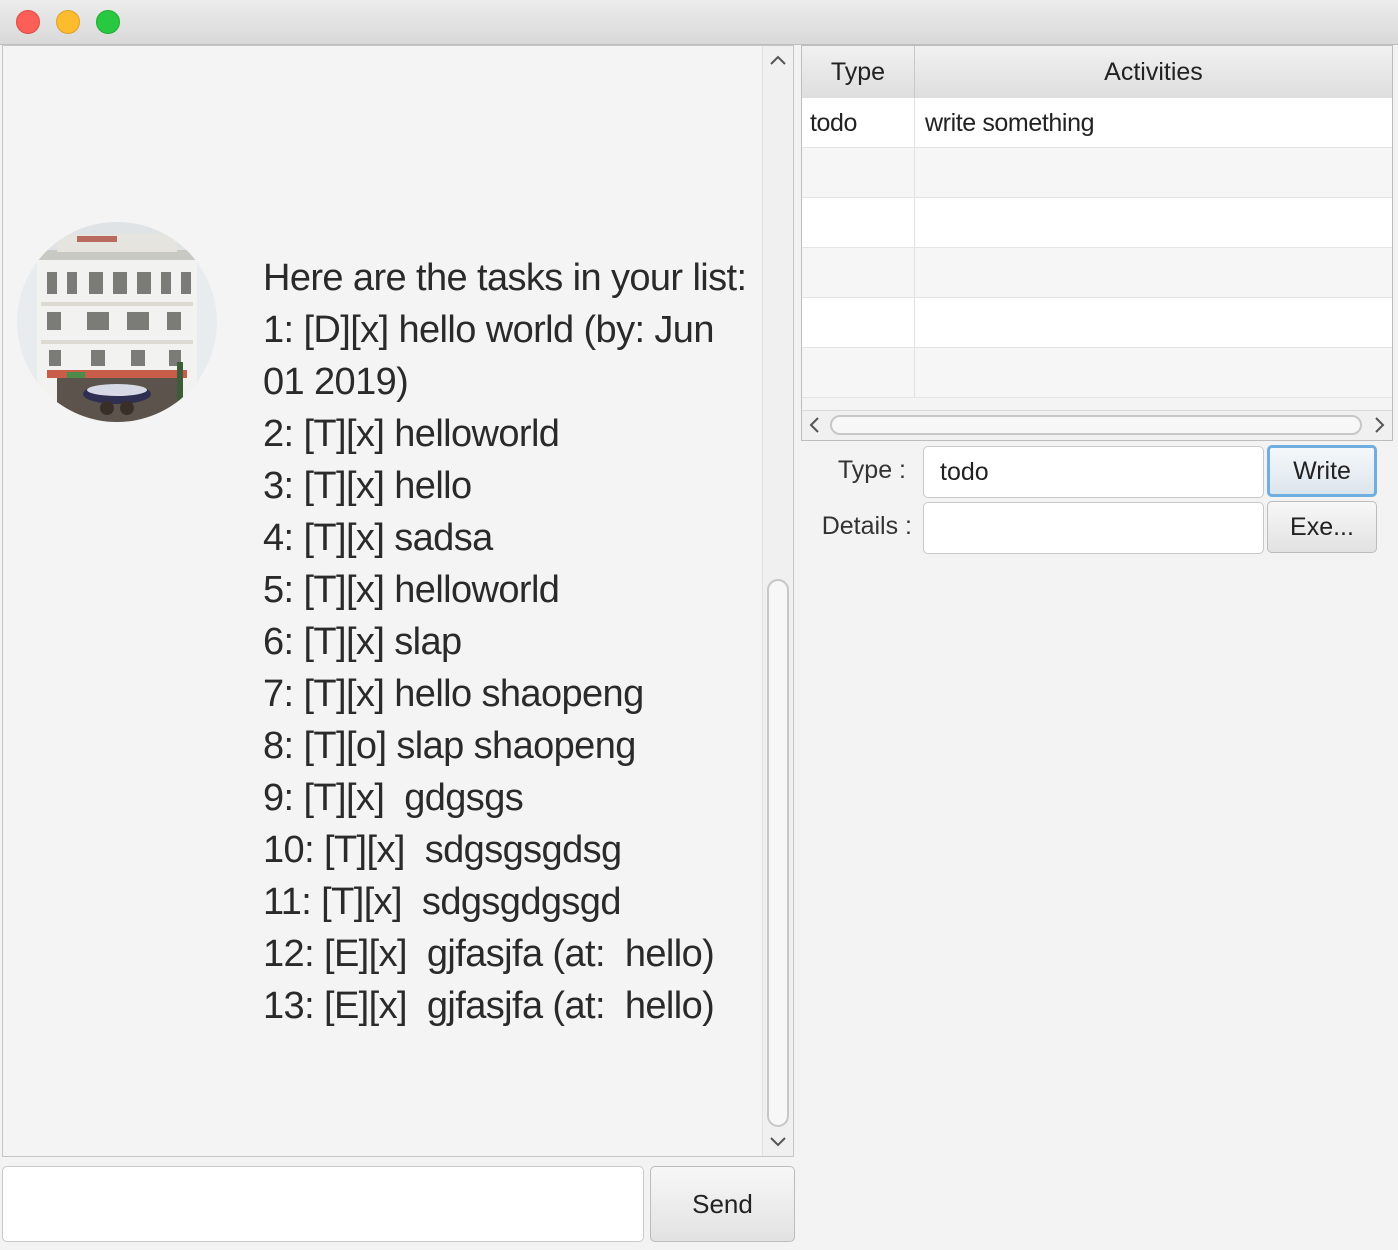  What do you see at coordinates (489, 954) in the screenshot?
I see `message-line: 12: [E][x] gjfasjfa (at: hello)` at bounding box center [489, 954].